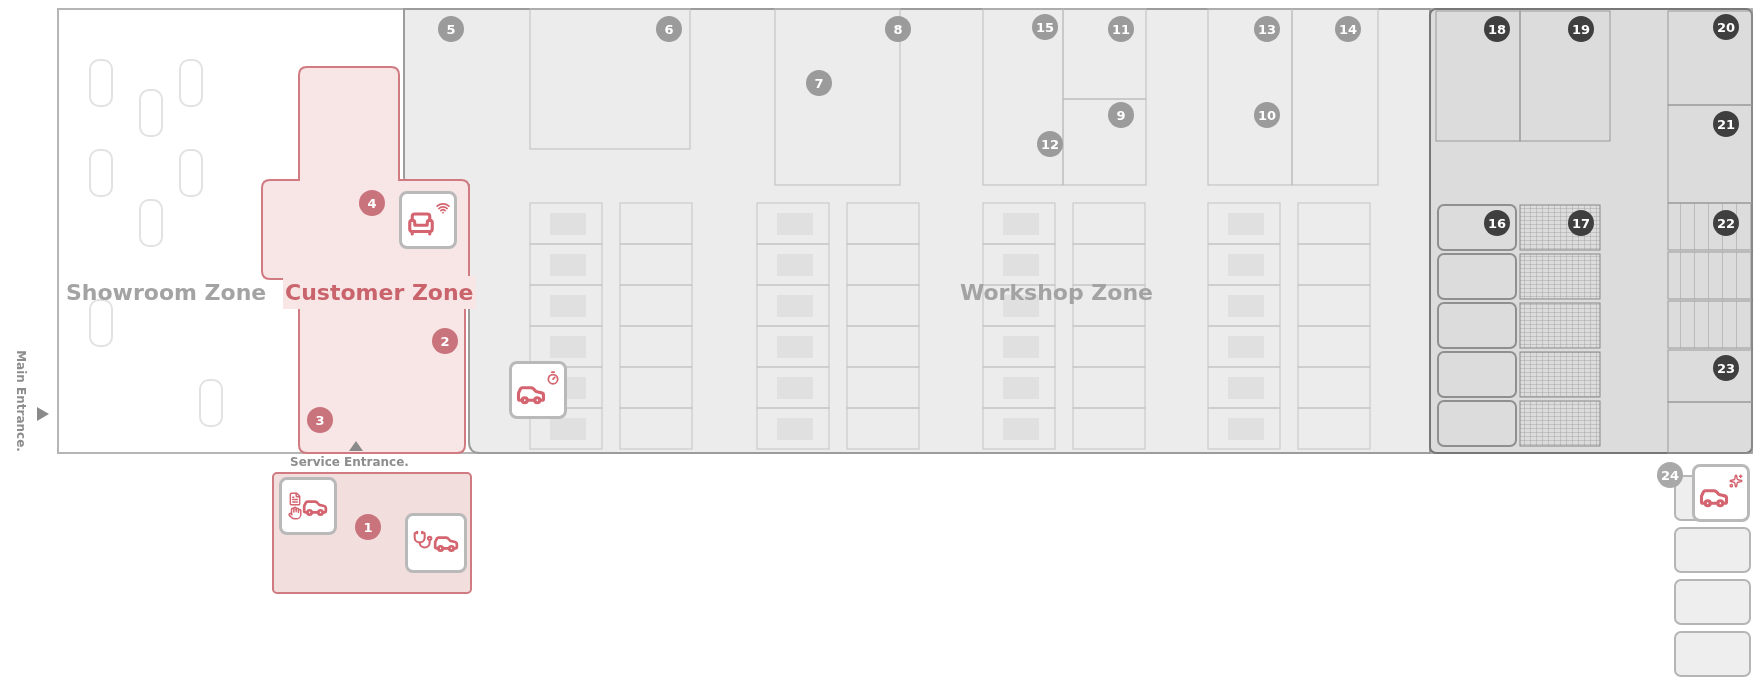 Image resolution: width=1761 pixels, height=677 pixels. I want to click on entrance-label: Main Entrance., so click(20, 401).